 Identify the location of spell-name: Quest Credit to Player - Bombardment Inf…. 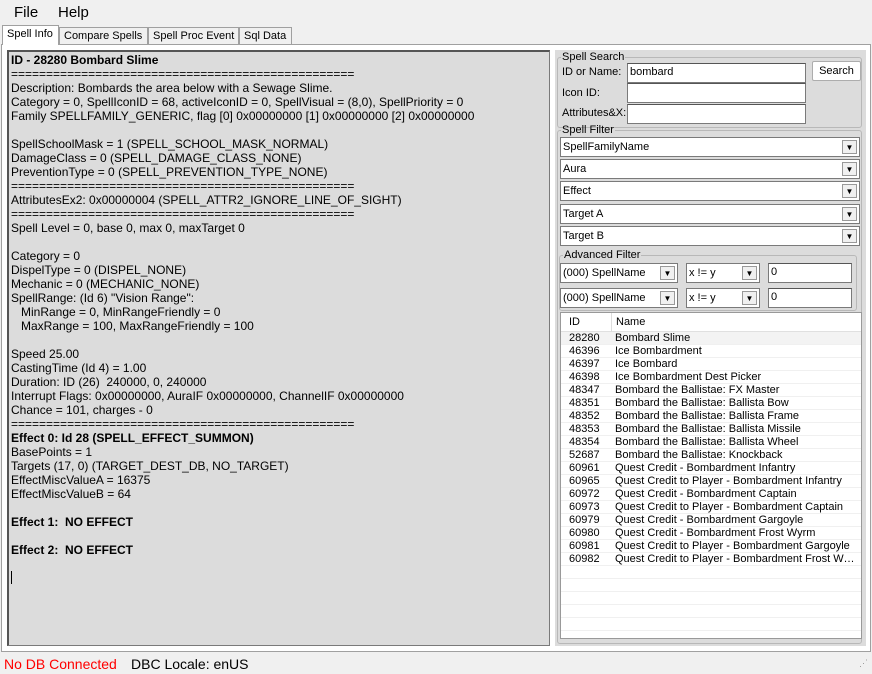
(728, 481).